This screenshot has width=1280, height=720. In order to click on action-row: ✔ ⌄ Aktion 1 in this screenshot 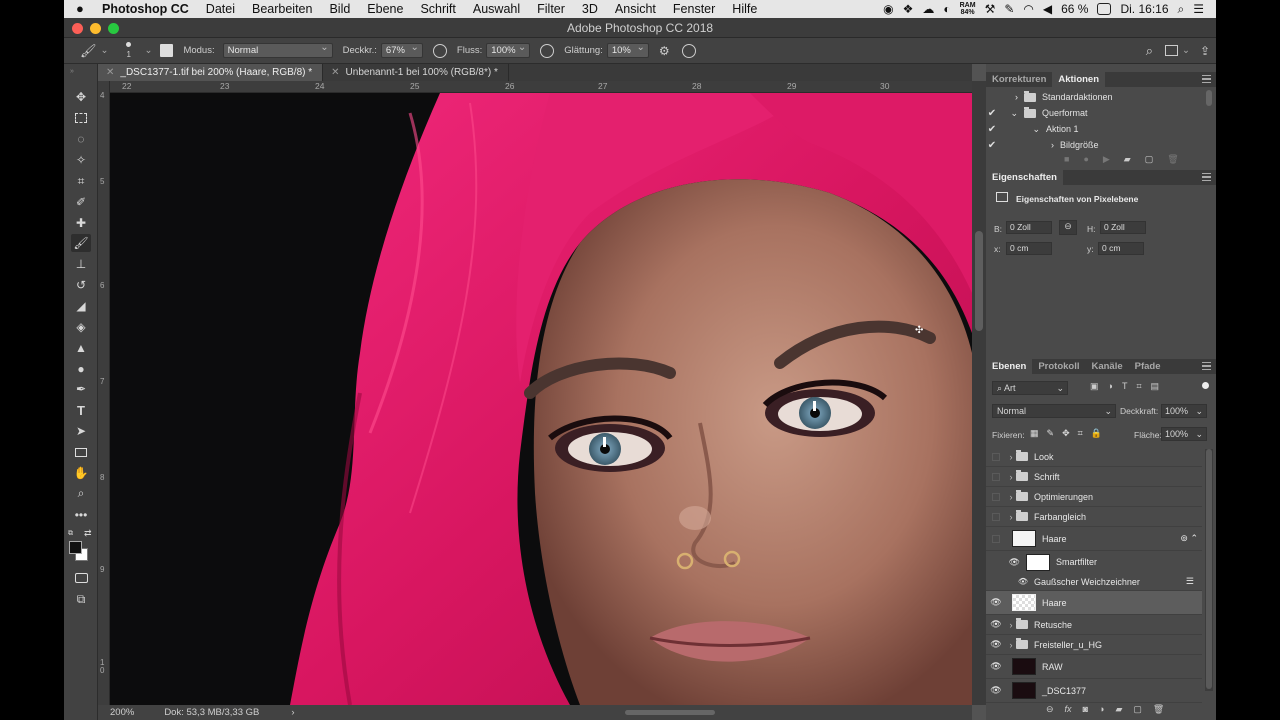, I will do `click(1096, 129)`.